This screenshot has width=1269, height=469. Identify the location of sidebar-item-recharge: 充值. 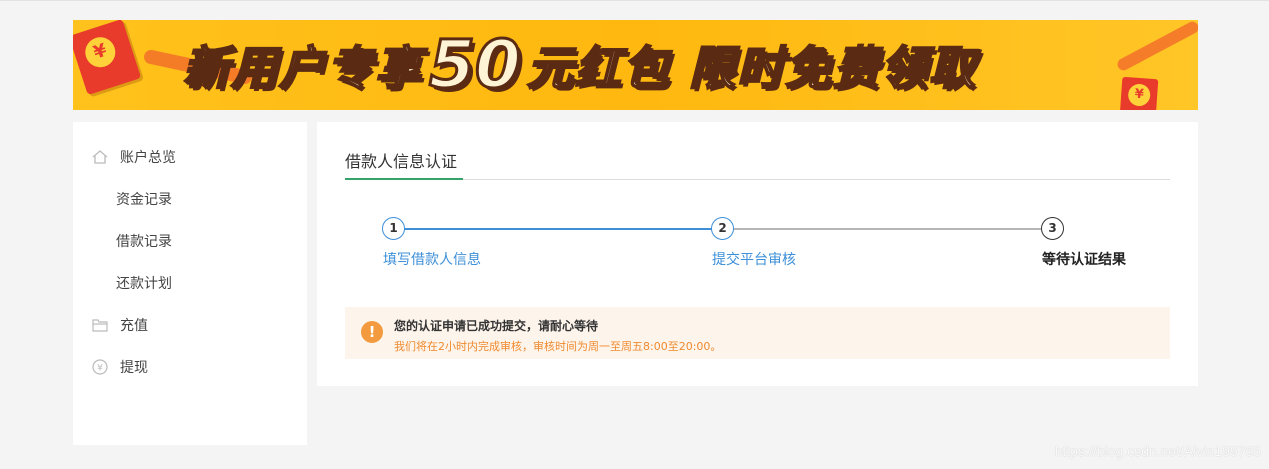
(190, 325).